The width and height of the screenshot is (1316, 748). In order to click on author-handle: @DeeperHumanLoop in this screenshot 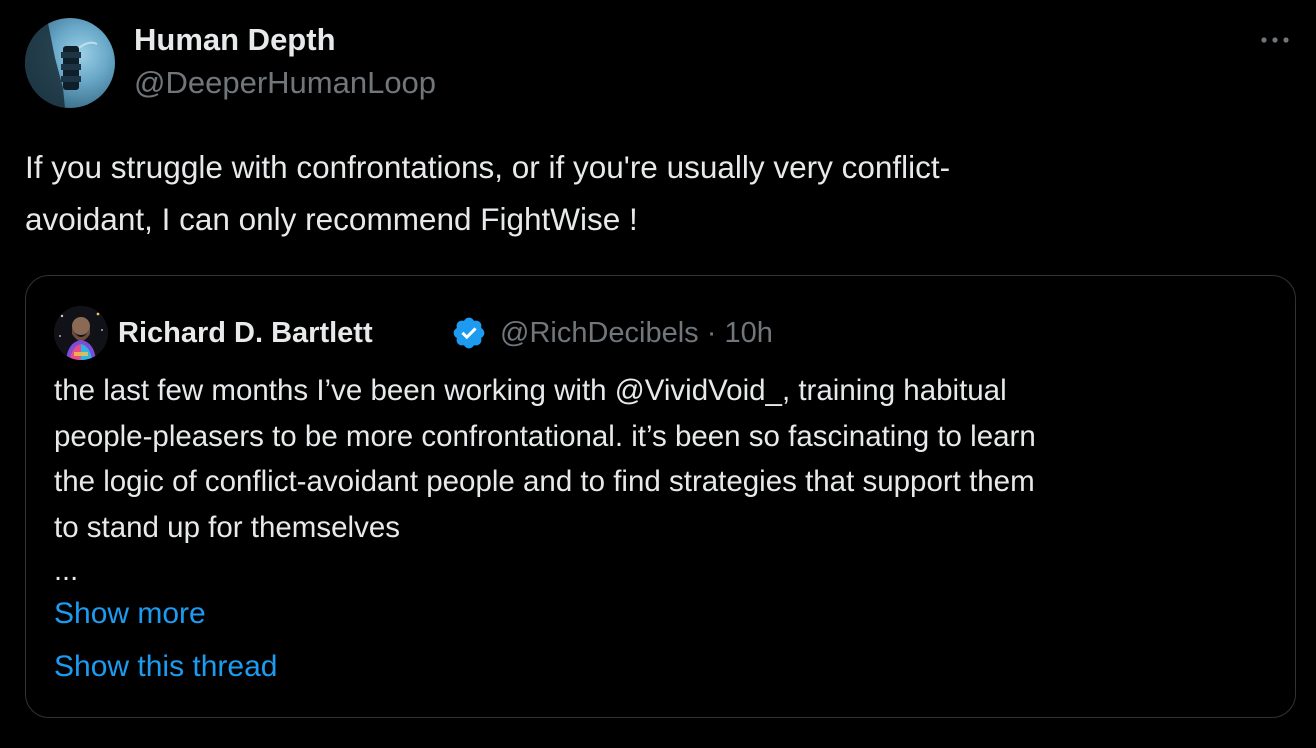, I will do `click(285, 83)`.